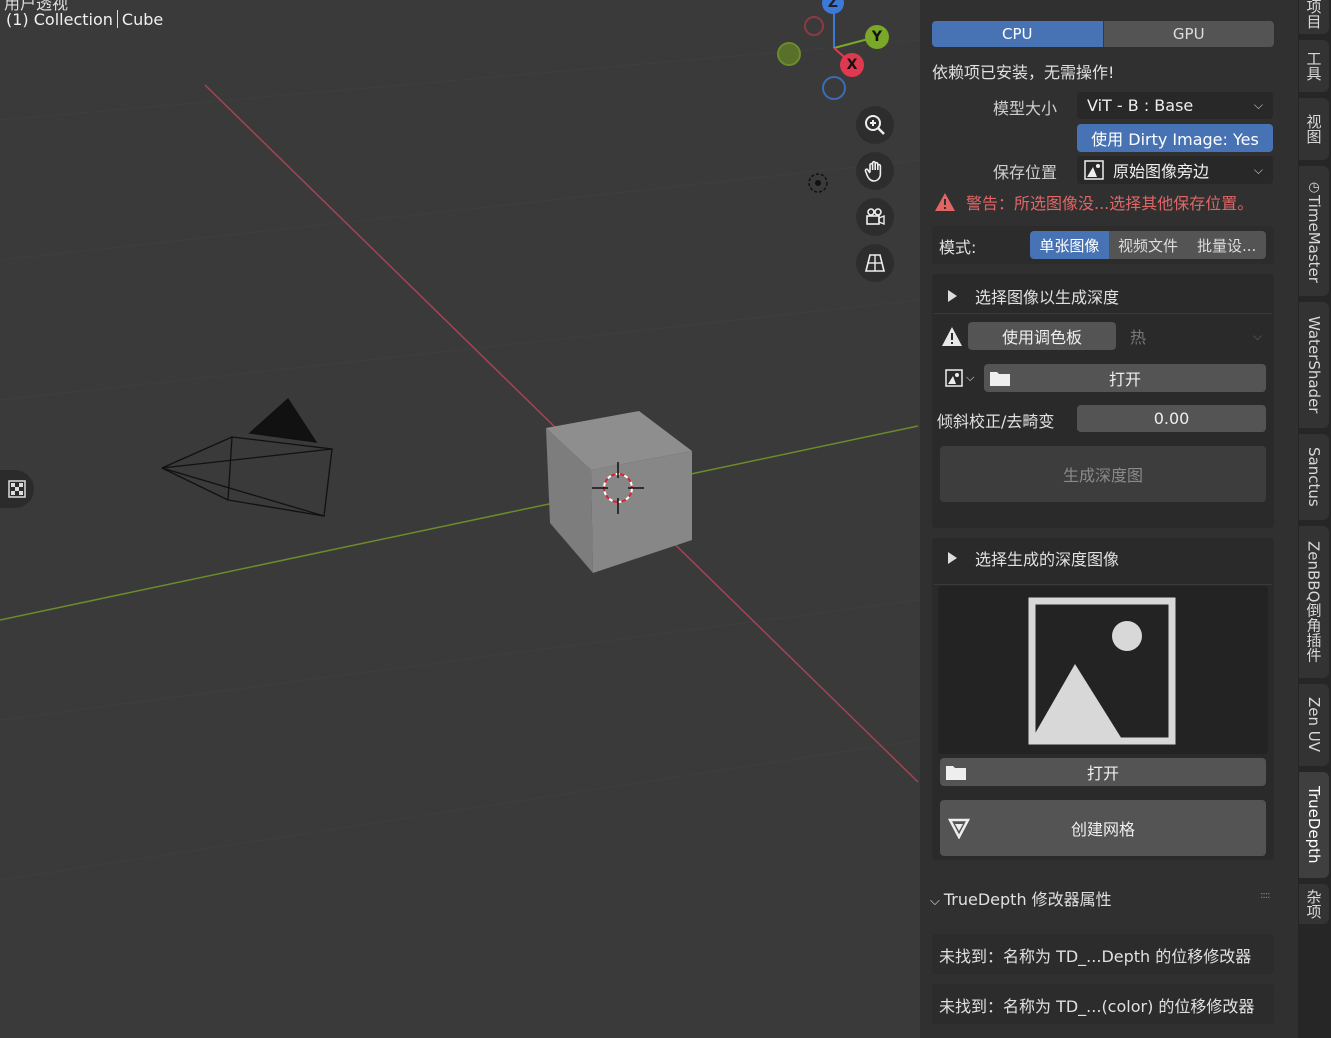 This screenshot has height=1038, width=1331. Describe the element at coordinates (1017, 34) in the screenshot. I see `cpu-option: CPU` at that location.